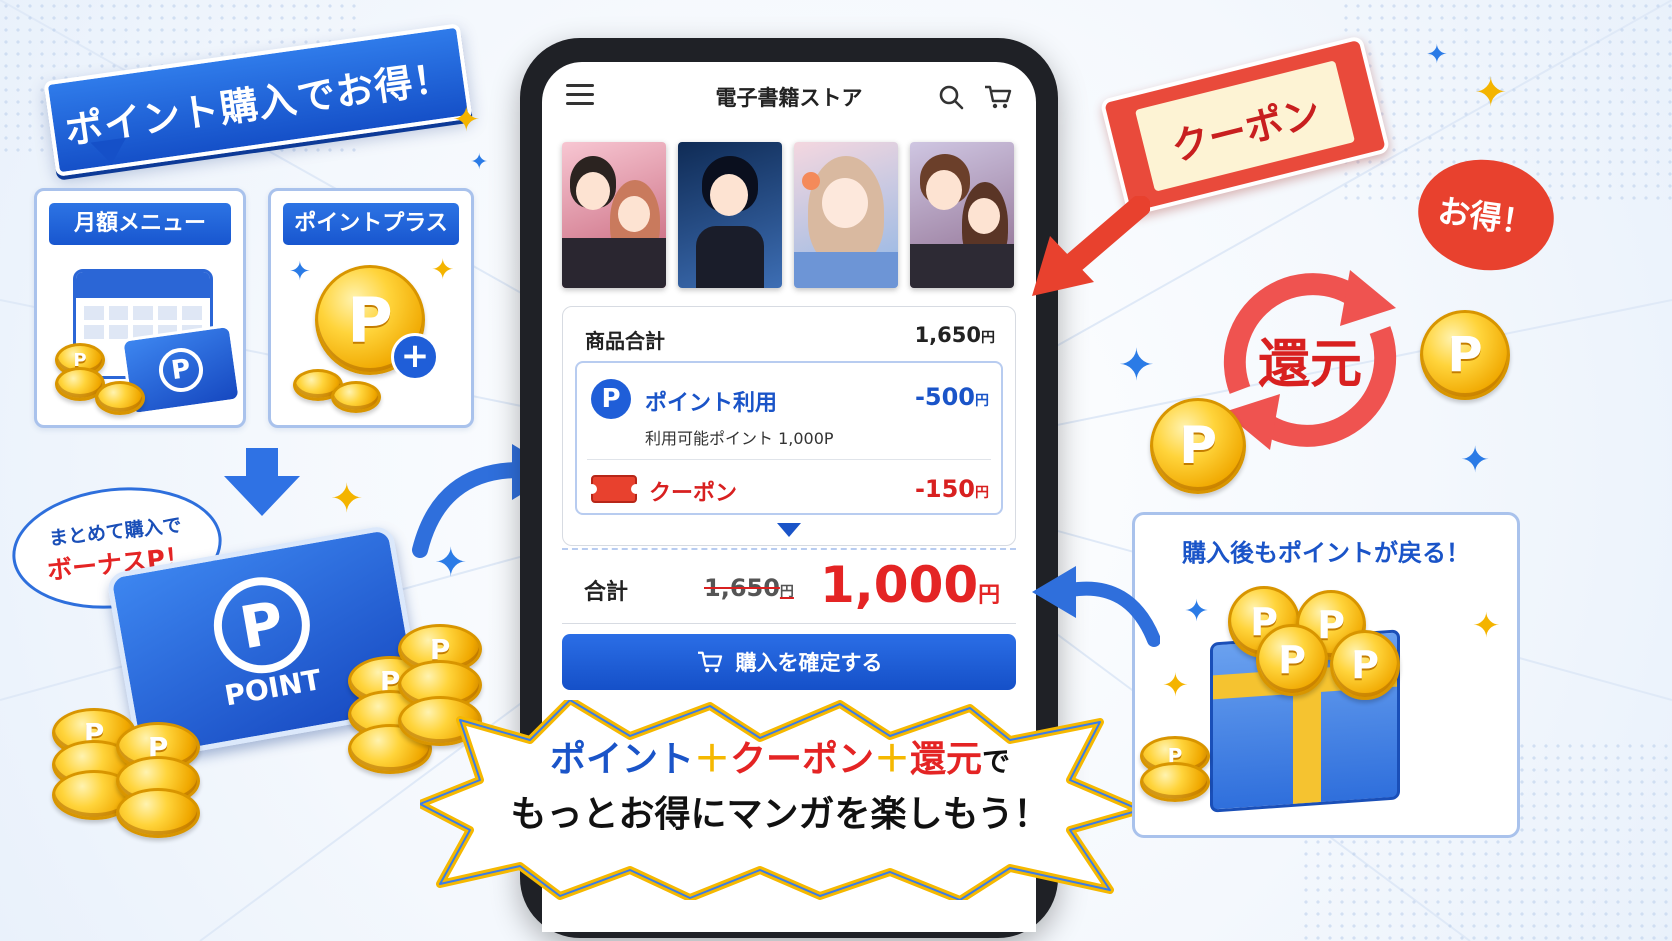 The image size is (1672, 941). Describe the element at coordinates (910, 585) in the screenshot. I see `final-total: 1,000円` at that location.